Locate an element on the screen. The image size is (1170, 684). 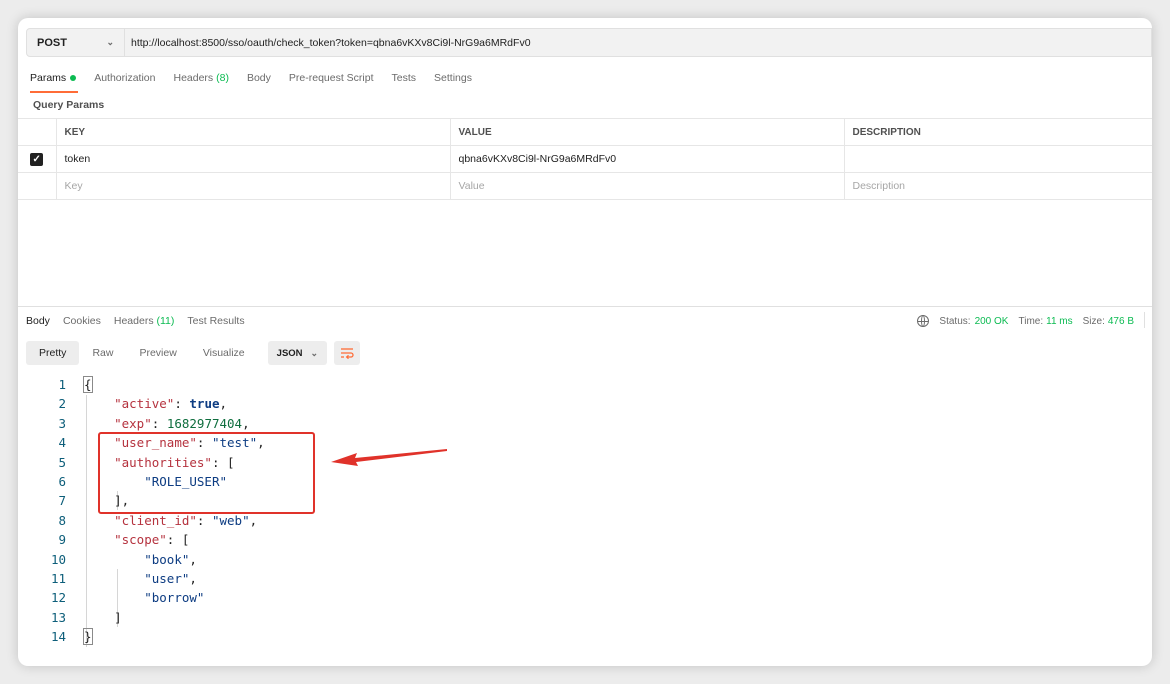
response-view-toolbar: Pretty Raw Preview Visualize JSON ⌄ is located at coordinates (193, 353).